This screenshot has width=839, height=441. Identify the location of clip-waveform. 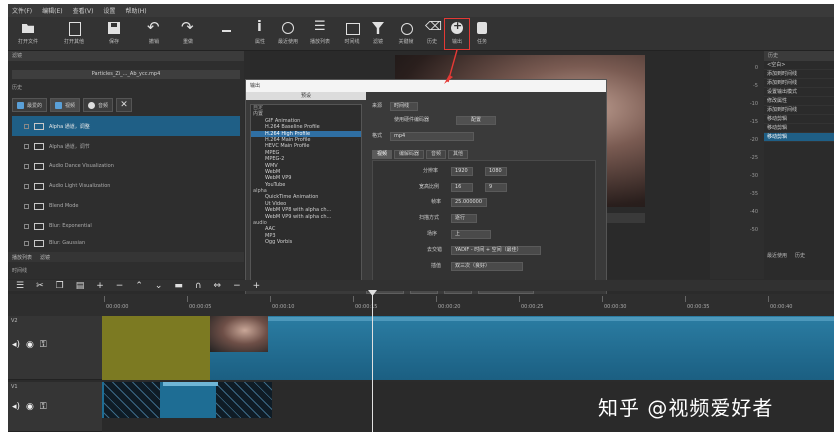
(551, 319).